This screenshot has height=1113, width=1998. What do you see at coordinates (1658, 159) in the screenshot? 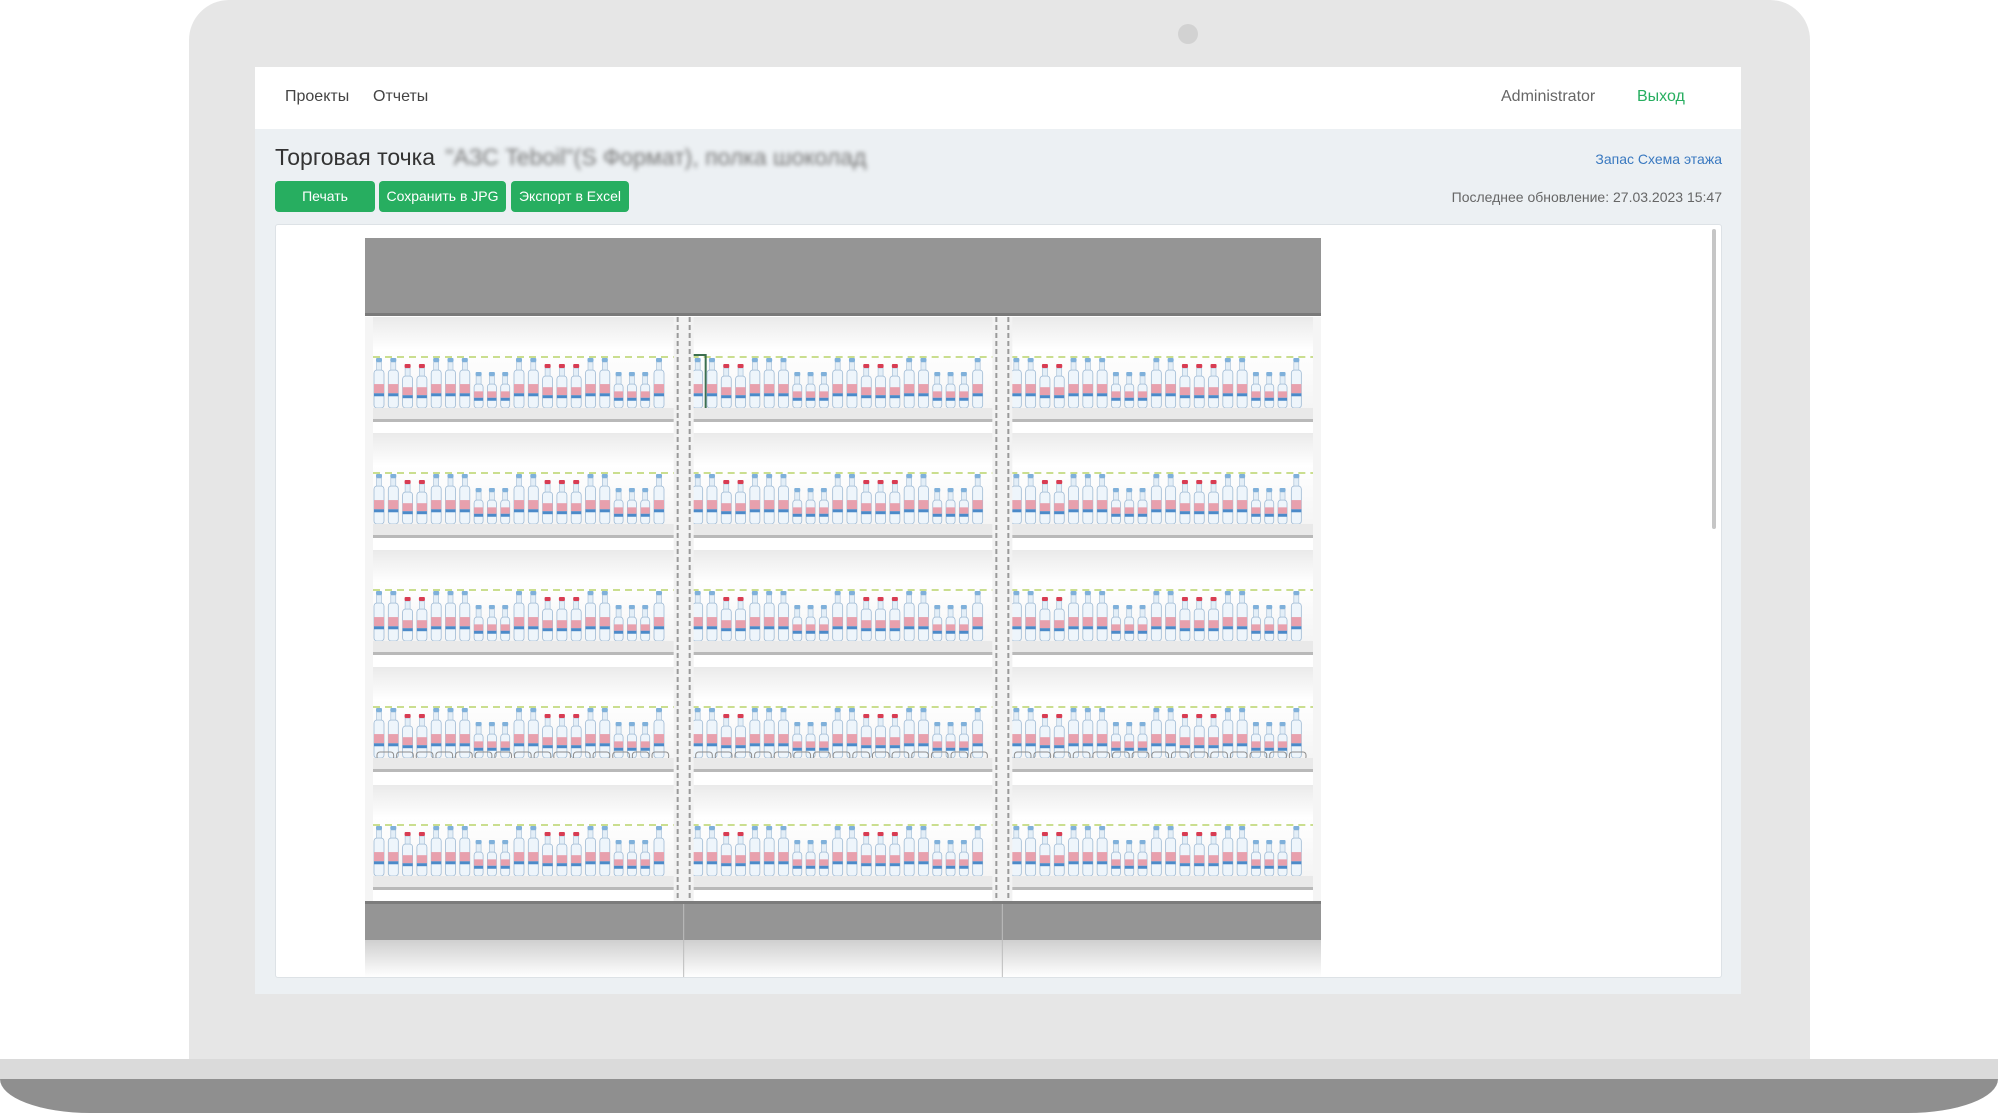
I see `floor-plan-link: Запас Схема этажа` at bounding box center [1658, 159].